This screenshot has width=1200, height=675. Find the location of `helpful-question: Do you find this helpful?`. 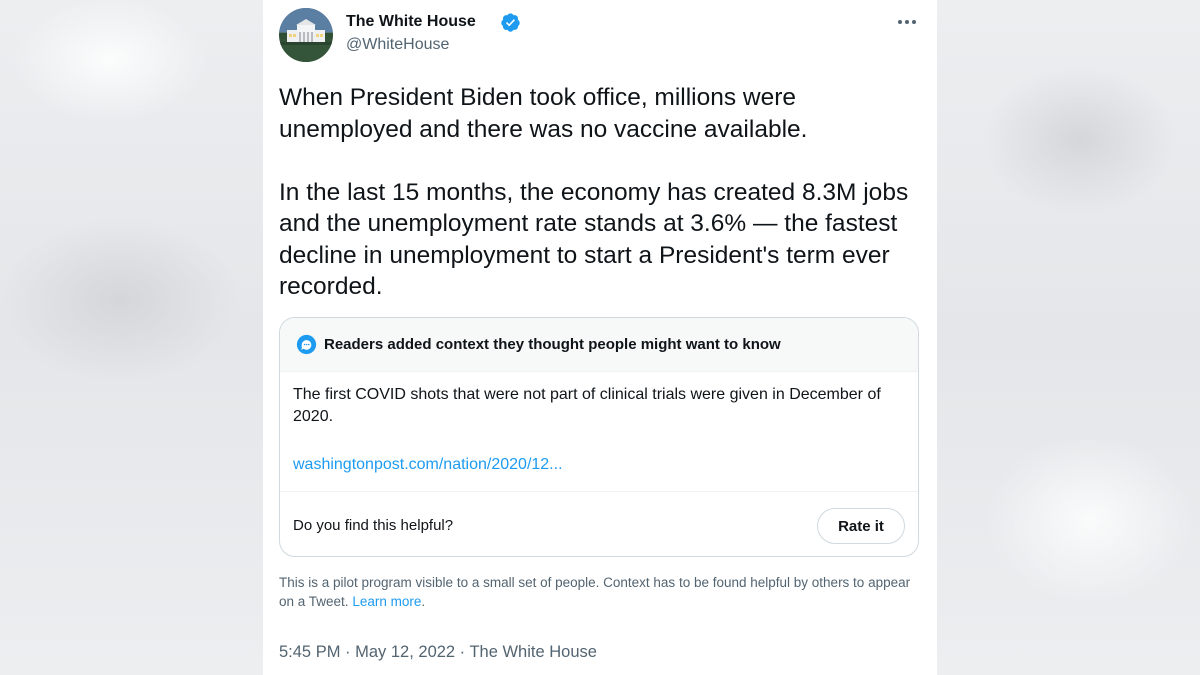

helpful-question: Do you find this helpful? is located at coordinates (373, 525).